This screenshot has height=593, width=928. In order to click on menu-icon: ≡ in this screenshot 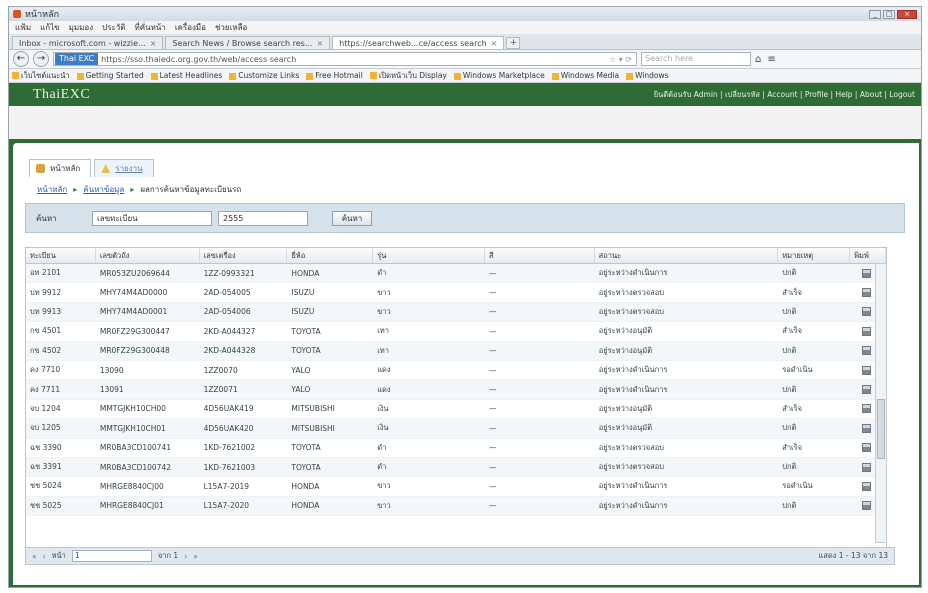, I will do `click(771, 59)`.